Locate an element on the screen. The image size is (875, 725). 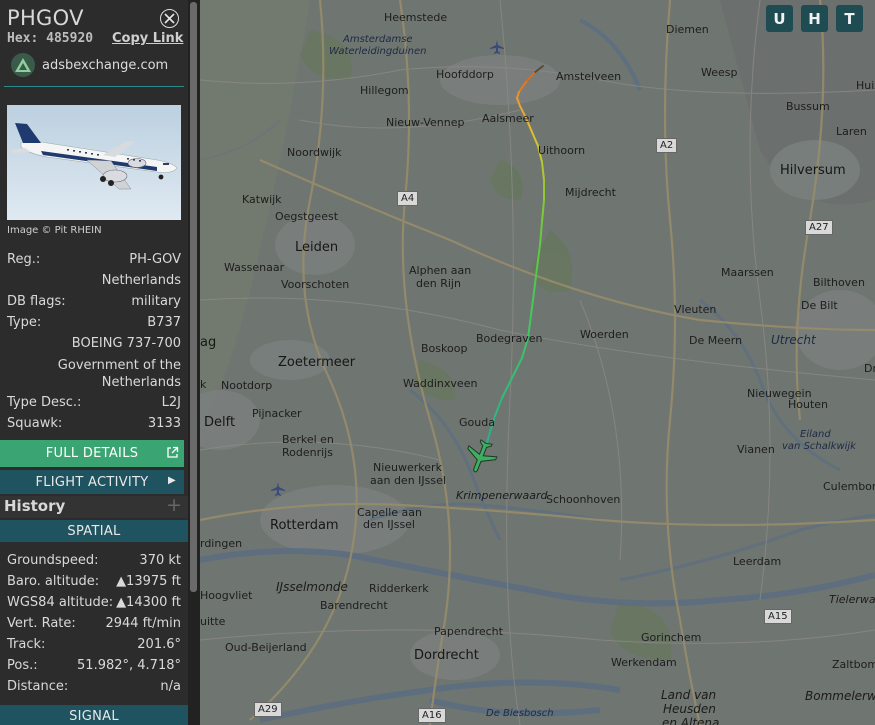
map-label-amsterdamse-2: Waterleidingduinen is located at coordinates (378, 51).